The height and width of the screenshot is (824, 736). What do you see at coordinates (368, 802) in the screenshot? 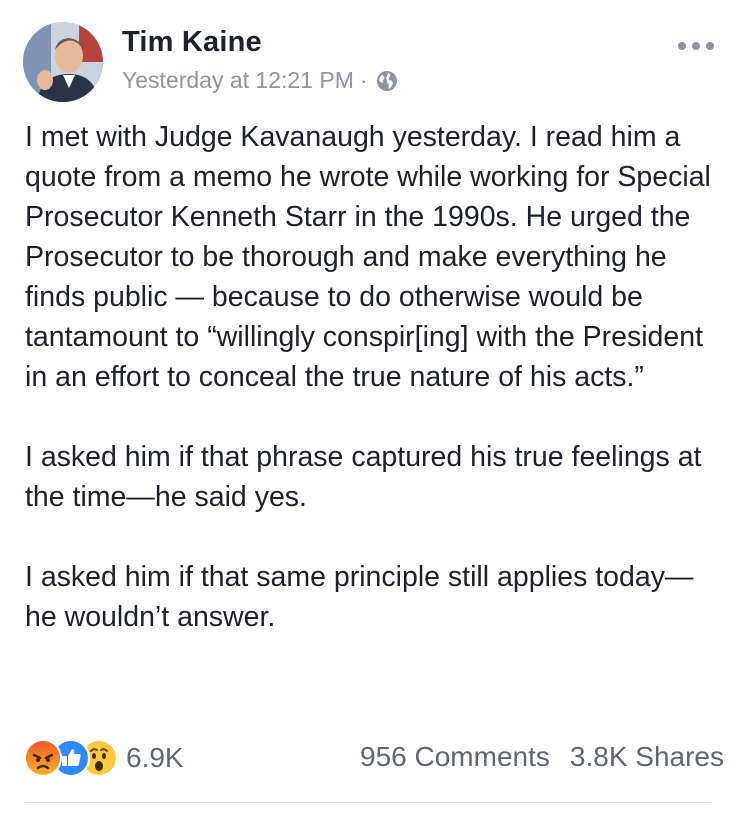
I see `divider` at bounding box center [368, 802].